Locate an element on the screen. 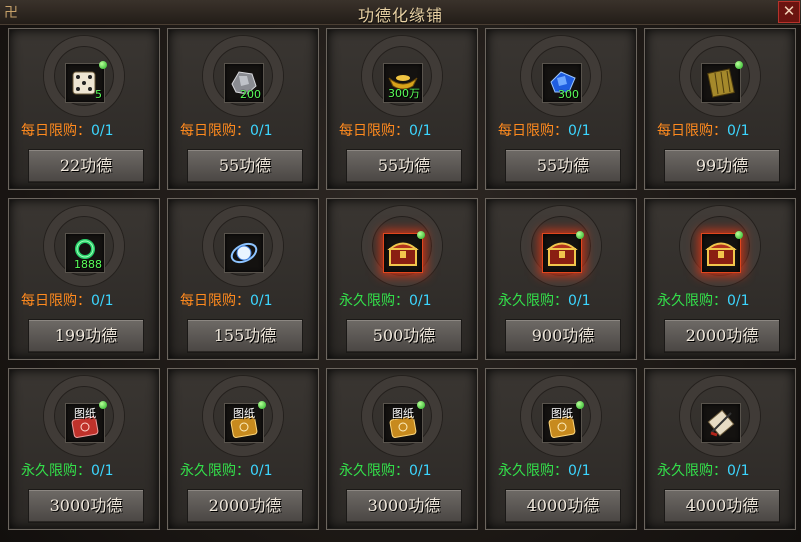  item-cell: 图纸永久限购：0/1 3000功德 is located at coordinates (402, 449).